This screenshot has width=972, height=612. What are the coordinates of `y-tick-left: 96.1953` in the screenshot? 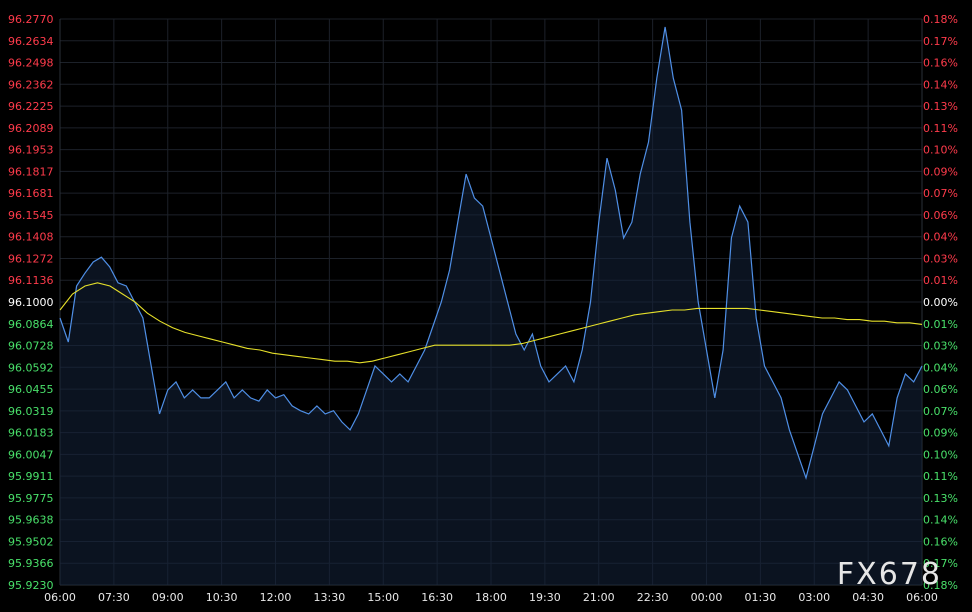 It's located at (31, 150).